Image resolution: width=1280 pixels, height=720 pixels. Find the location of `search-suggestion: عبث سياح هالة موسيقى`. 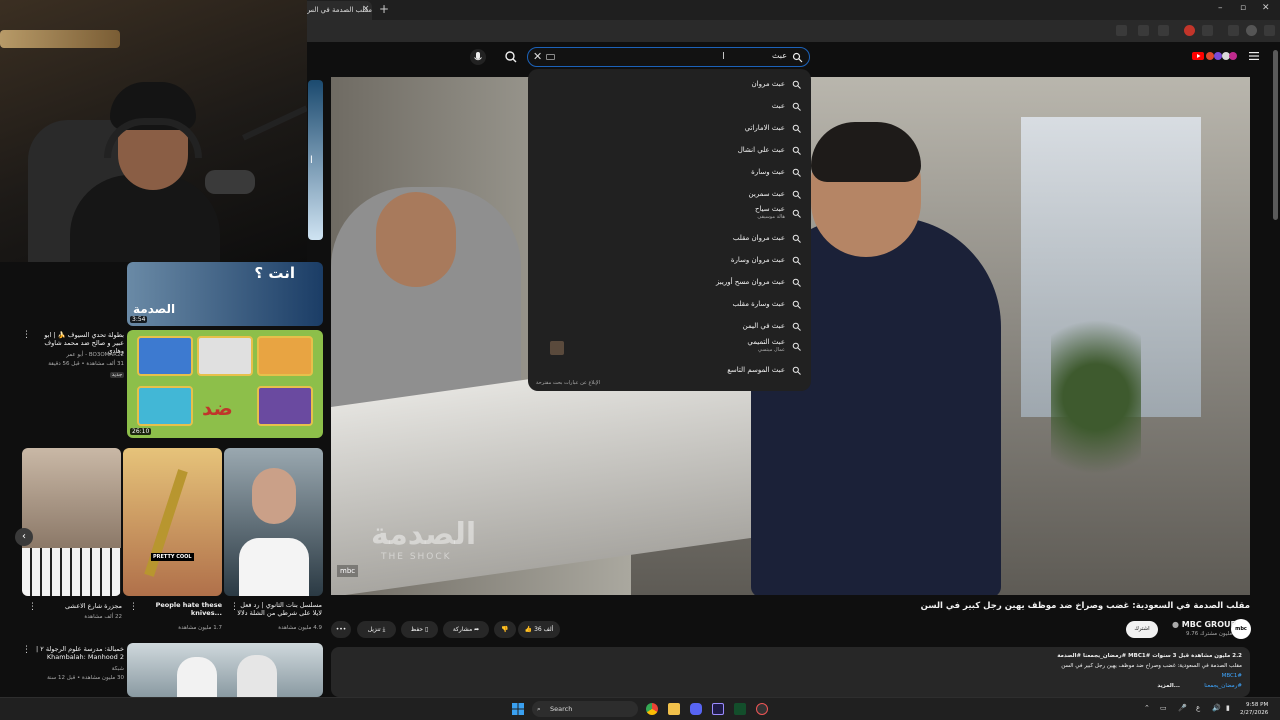

search-suggestion: عبث سياح هالة موسيقى is located at coordinates (778, 213).